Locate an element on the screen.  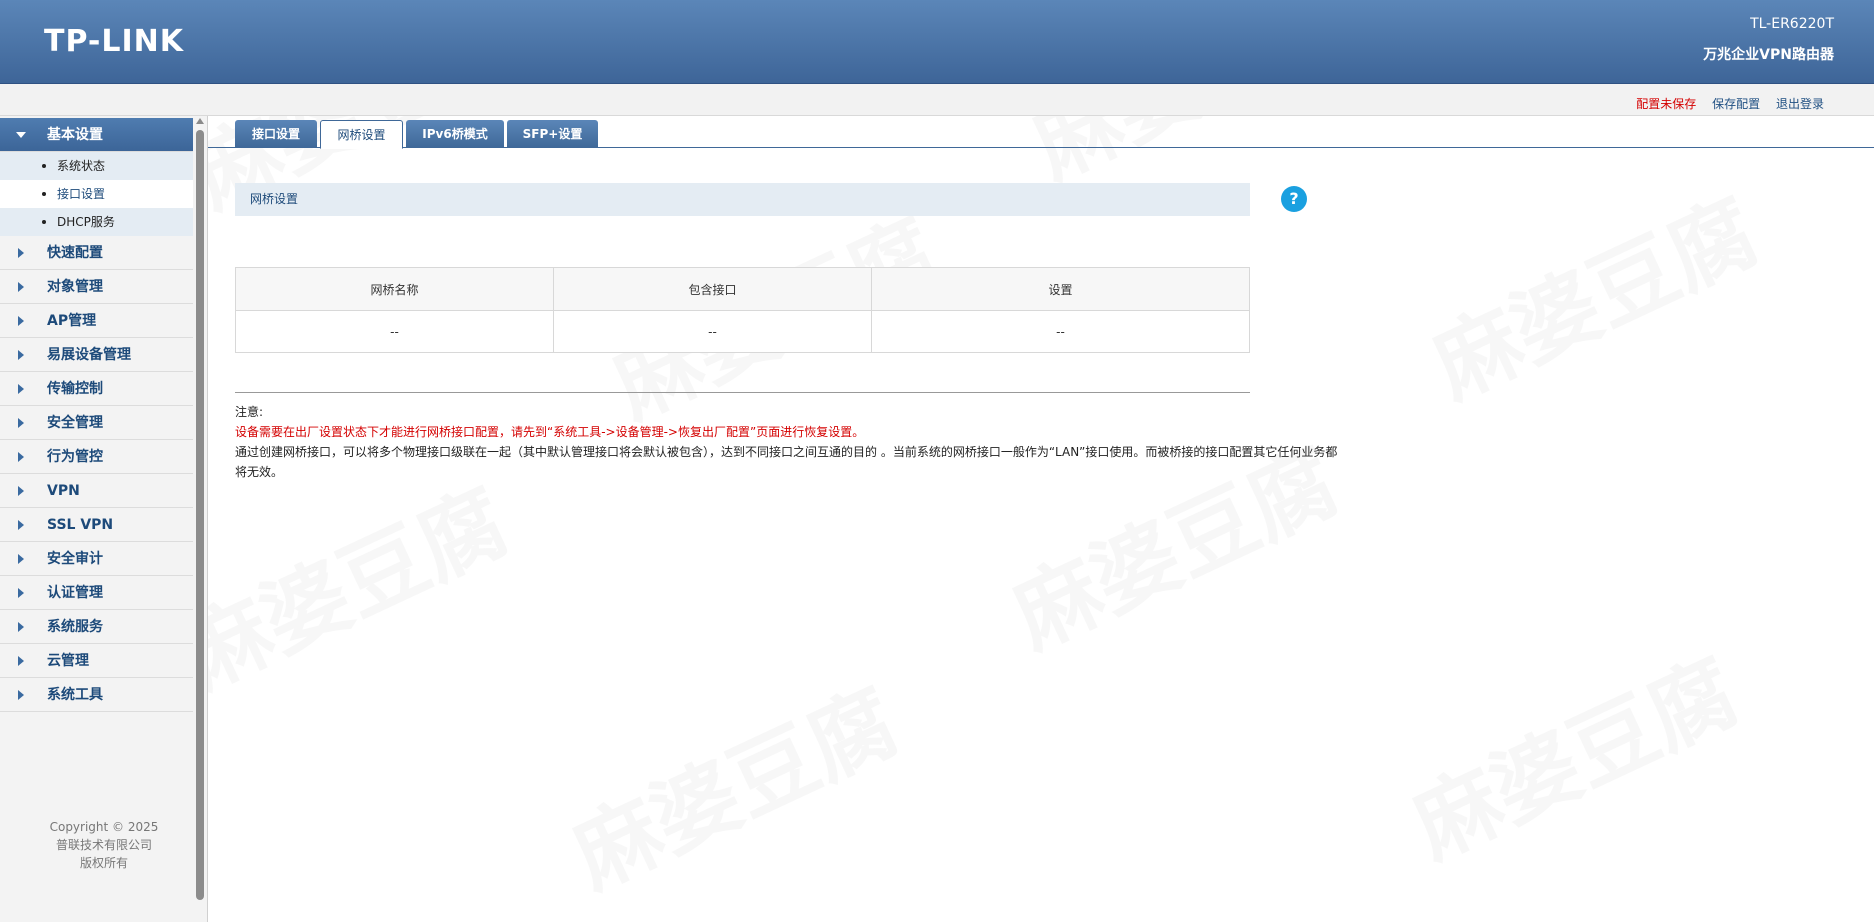
bridge-table: 网桥名称 包含接口 设置 -- -- -- is located at coordinates (742, 310).